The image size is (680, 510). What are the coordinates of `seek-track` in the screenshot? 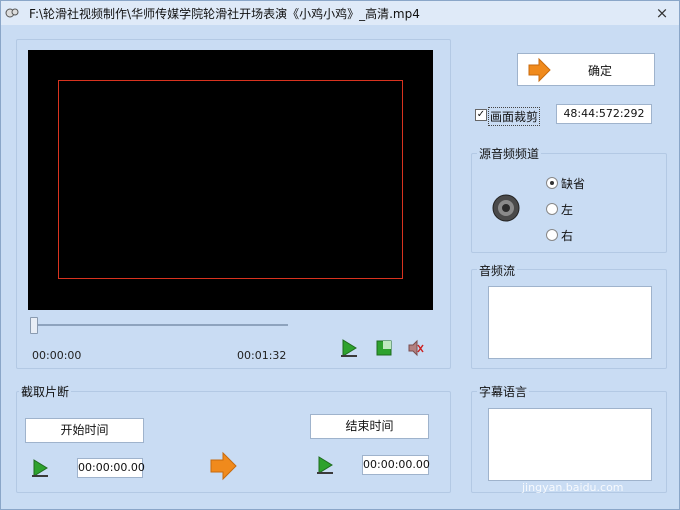 It's located at (159, 325).